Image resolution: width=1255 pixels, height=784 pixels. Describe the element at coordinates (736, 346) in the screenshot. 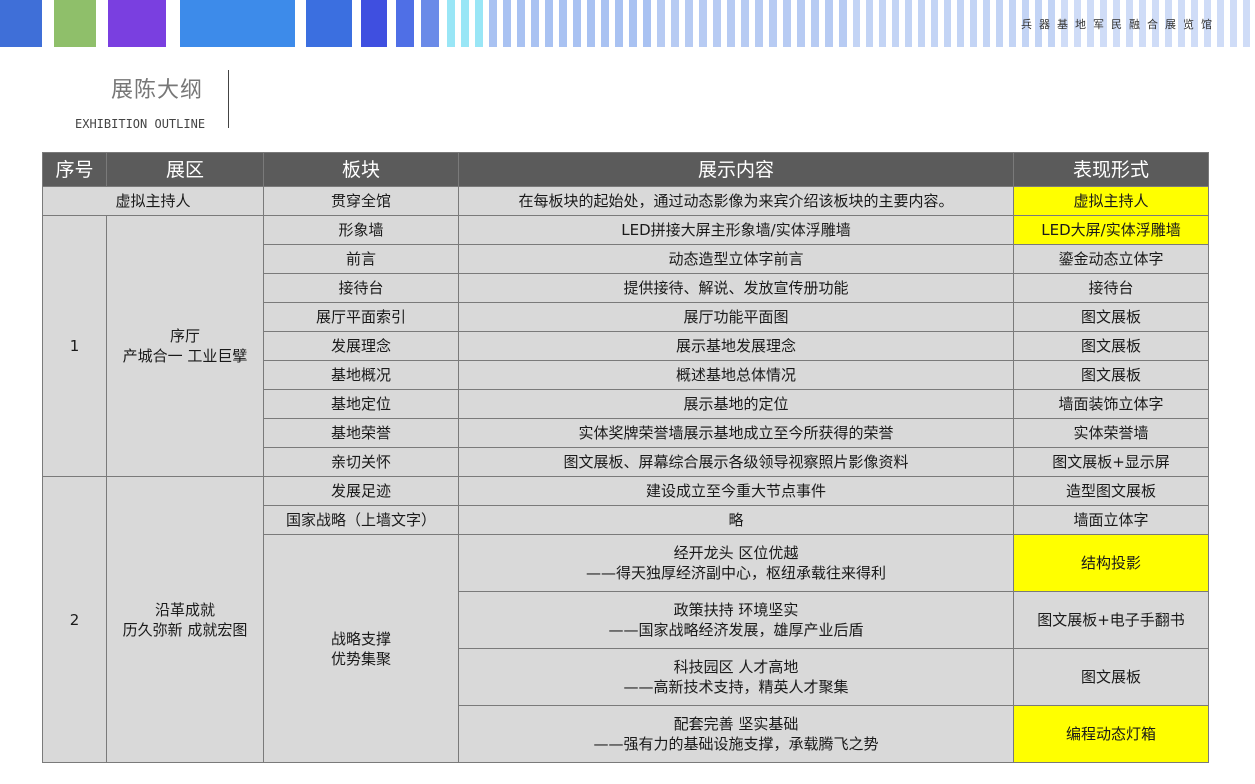

I see `content-cell: 展示基地发展理念` at that location.